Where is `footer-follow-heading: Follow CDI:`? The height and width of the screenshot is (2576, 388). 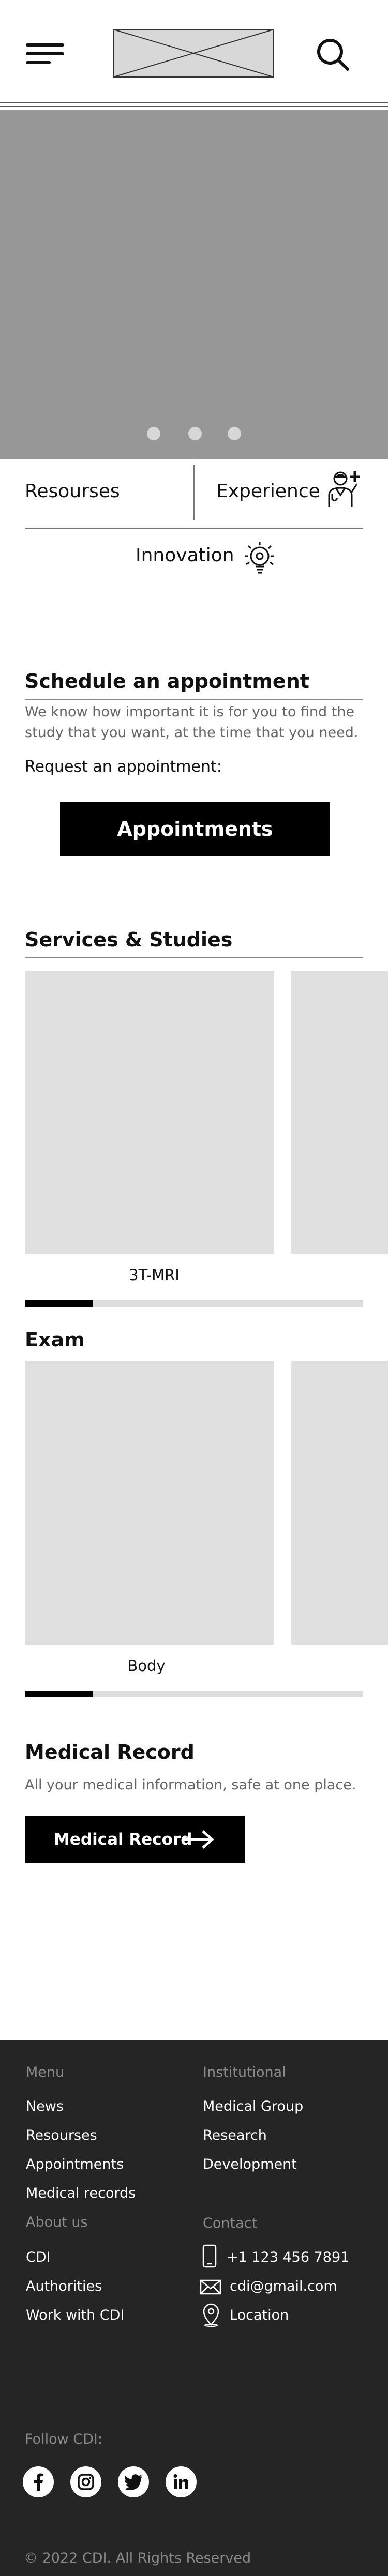
footer-follow-heading: Follow CDI: is located at coordinates (63, 2439).